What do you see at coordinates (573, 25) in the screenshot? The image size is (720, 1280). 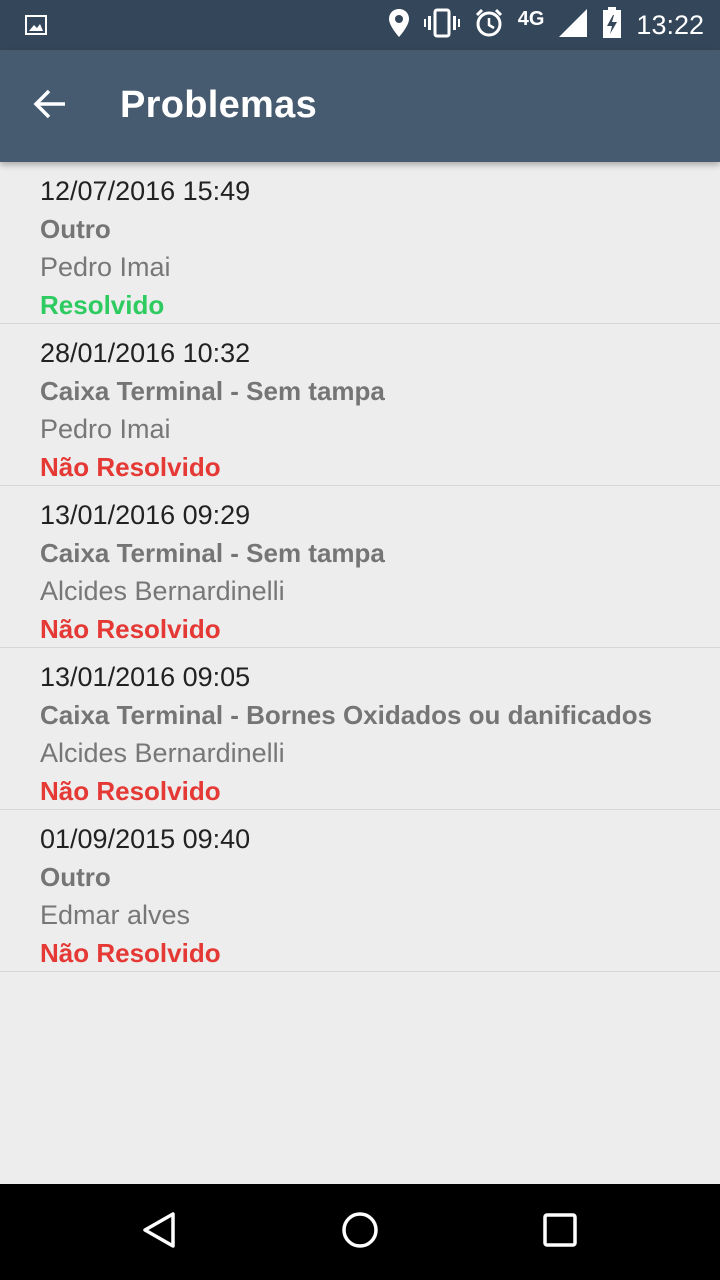 I see `signal-icon` at bounding box center [573, 25].